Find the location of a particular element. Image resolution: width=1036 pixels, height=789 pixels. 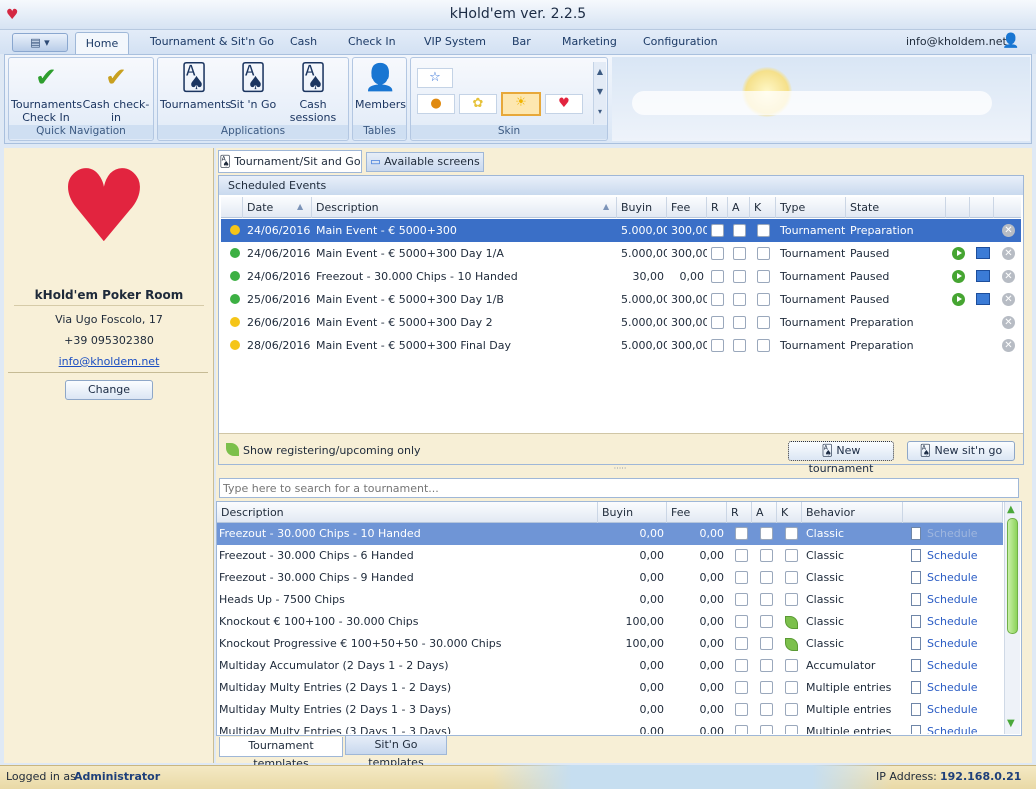

app-menu-button: ▤ ▾ is located at coordinates (40, 42).